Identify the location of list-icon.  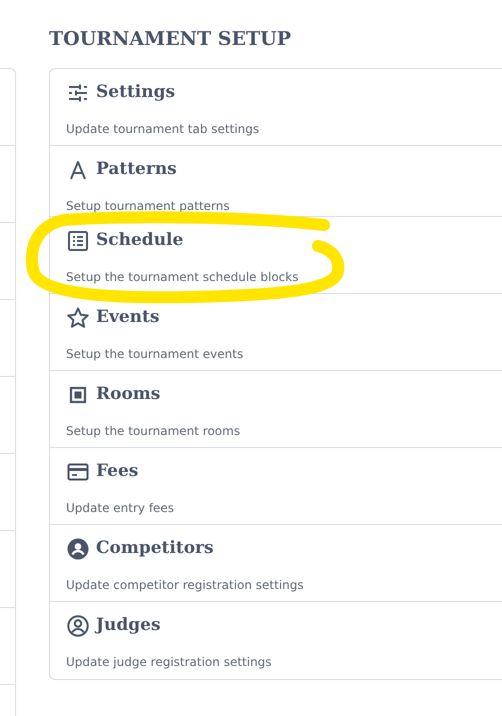
(78, 241).